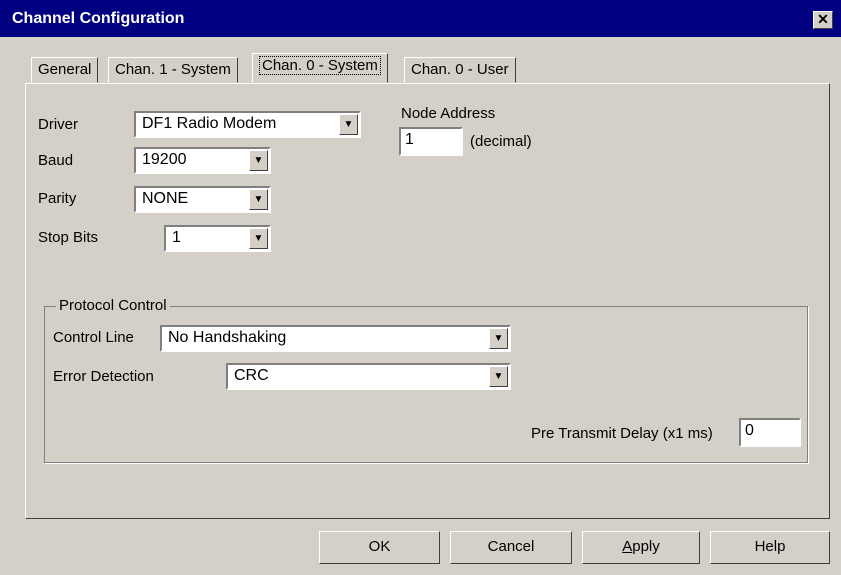 Image resolution: width=841 pixels, height=575 pixels. Describe the element at coordinates (409, 139) in the screenshot. I see `node-address-value: 1` at that location.